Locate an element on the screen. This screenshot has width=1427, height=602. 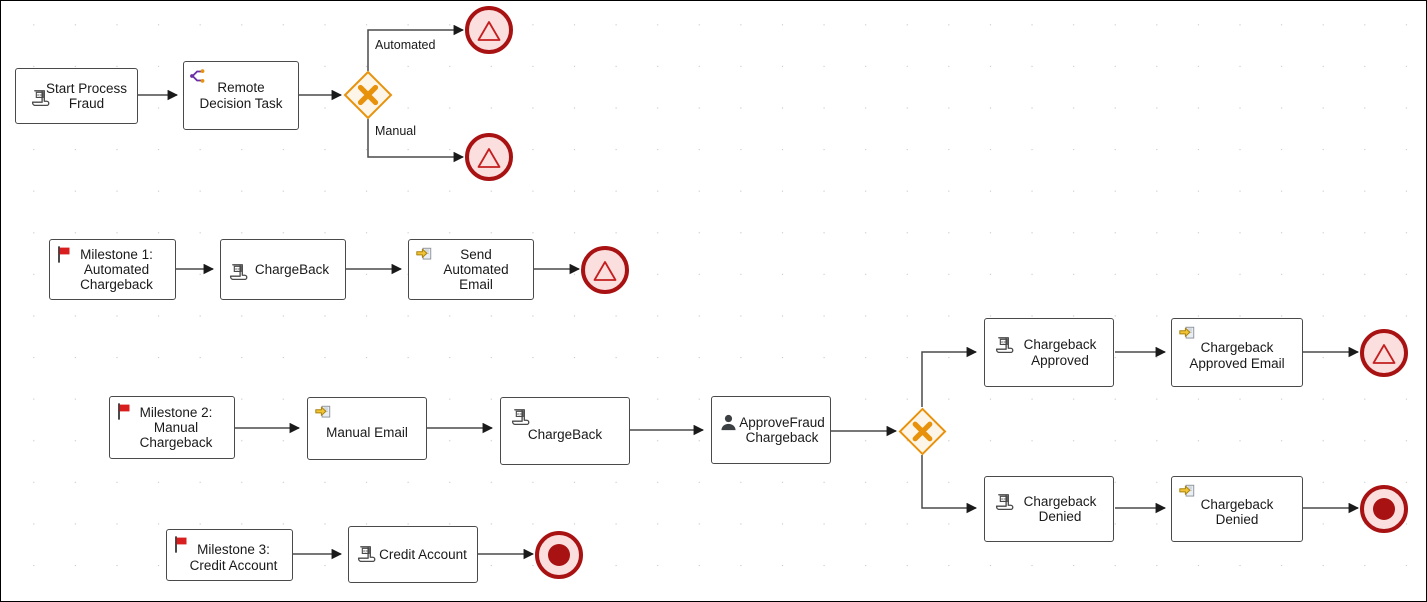
node-chargeback-denied-email: Chargeback Denied is located at coordinates (1237, 509).